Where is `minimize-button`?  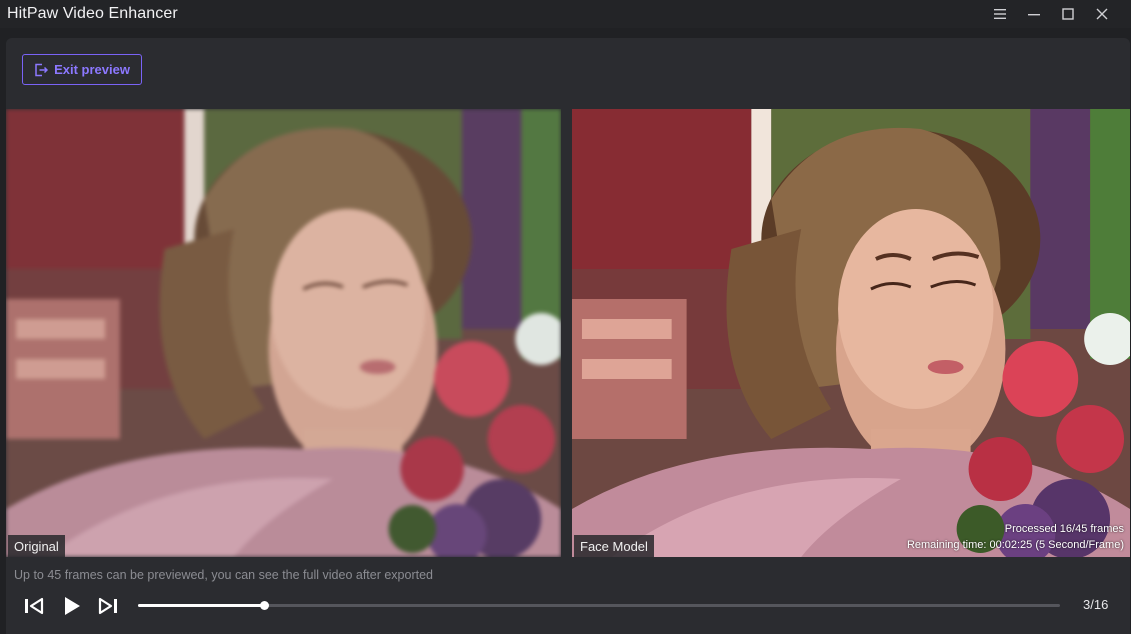
minimize-button is located at coordinates (1034, 14).